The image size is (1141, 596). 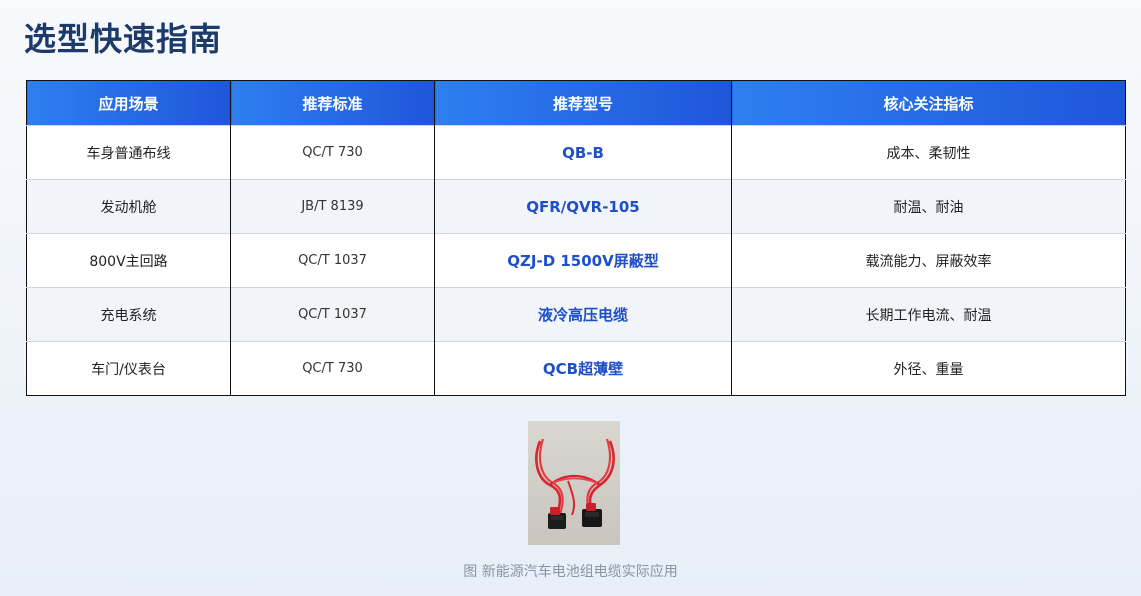 I want to click on cell-model: 液冷高压电缆, so click(x=583, y=314).